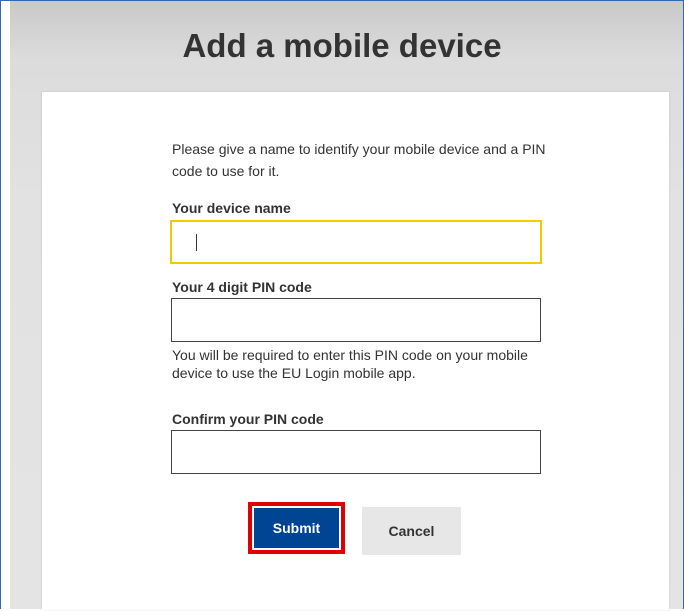 This screenshot has width=684, height=611. Describe the element at coordinates (356, 242) in the screenshot. I see `device-name-input` at that location.